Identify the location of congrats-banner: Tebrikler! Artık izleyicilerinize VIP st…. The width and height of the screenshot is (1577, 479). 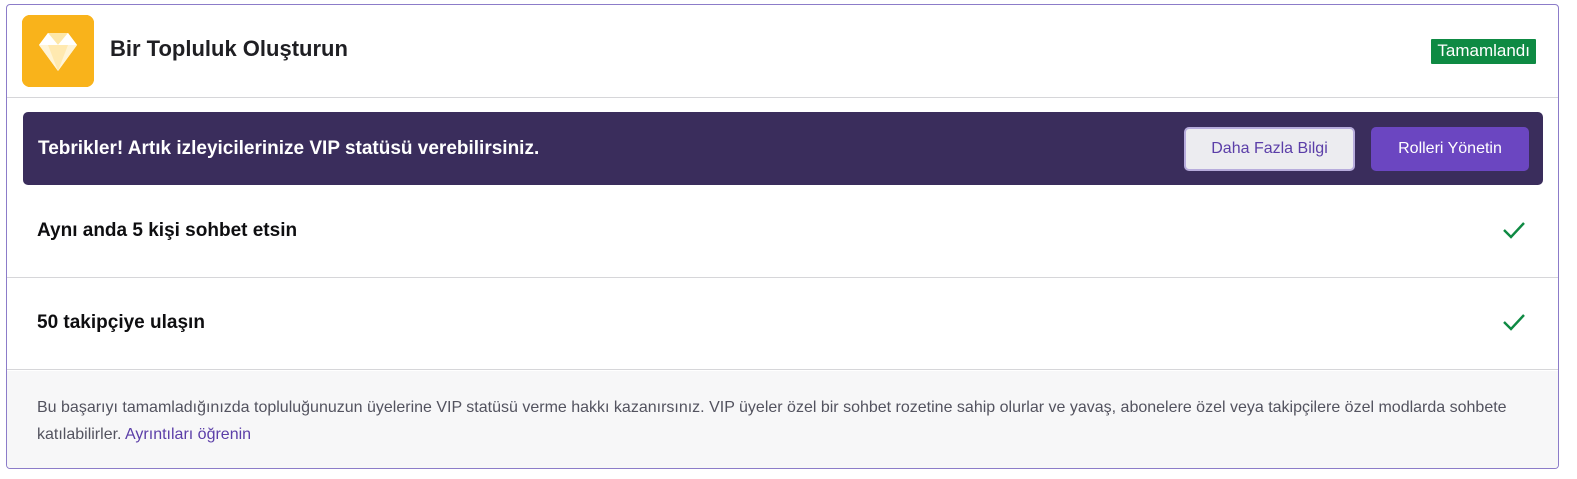
(783, 148).